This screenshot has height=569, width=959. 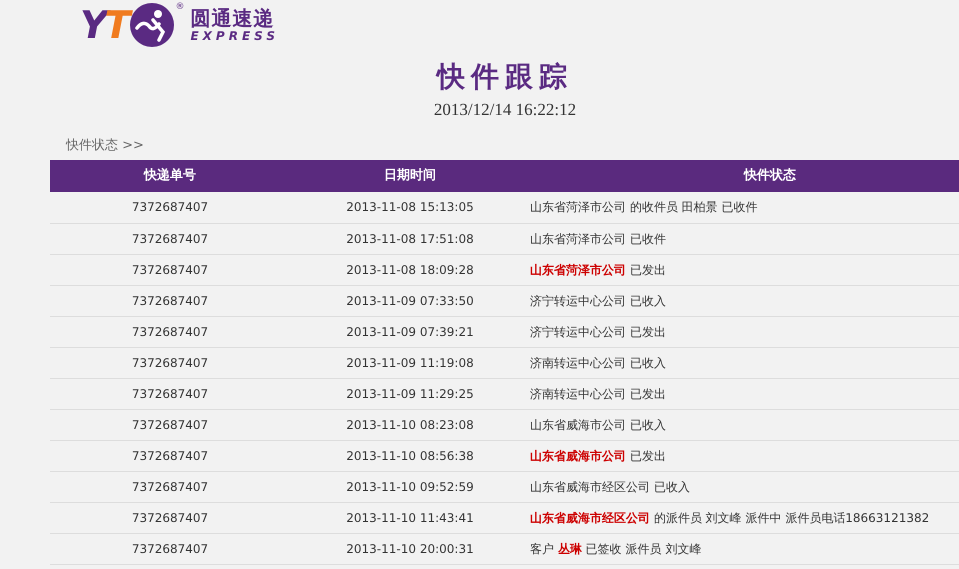 I want to click on column-header: 快件状态, so click(x=744, y=176).